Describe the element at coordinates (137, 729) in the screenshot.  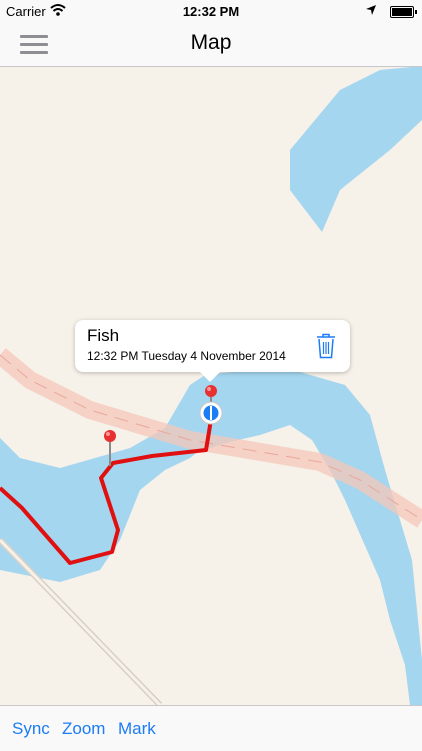
I see `mark-button: Mark` at that location.